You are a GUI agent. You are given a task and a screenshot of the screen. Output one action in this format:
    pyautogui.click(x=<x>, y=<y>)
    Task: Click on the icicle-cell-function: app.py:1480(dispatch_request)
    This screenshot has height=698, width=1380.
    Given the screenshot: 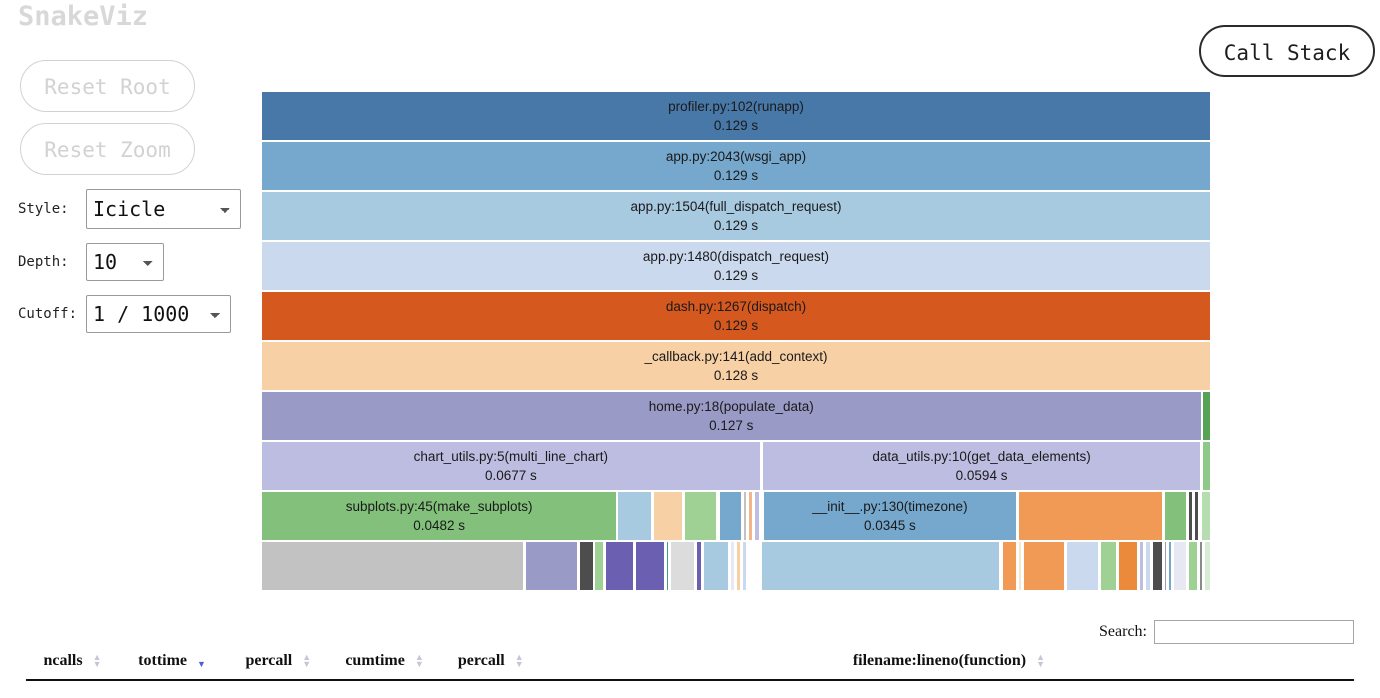 What is the action you would take?
    pyautogui.click(x=736, y=256)
    